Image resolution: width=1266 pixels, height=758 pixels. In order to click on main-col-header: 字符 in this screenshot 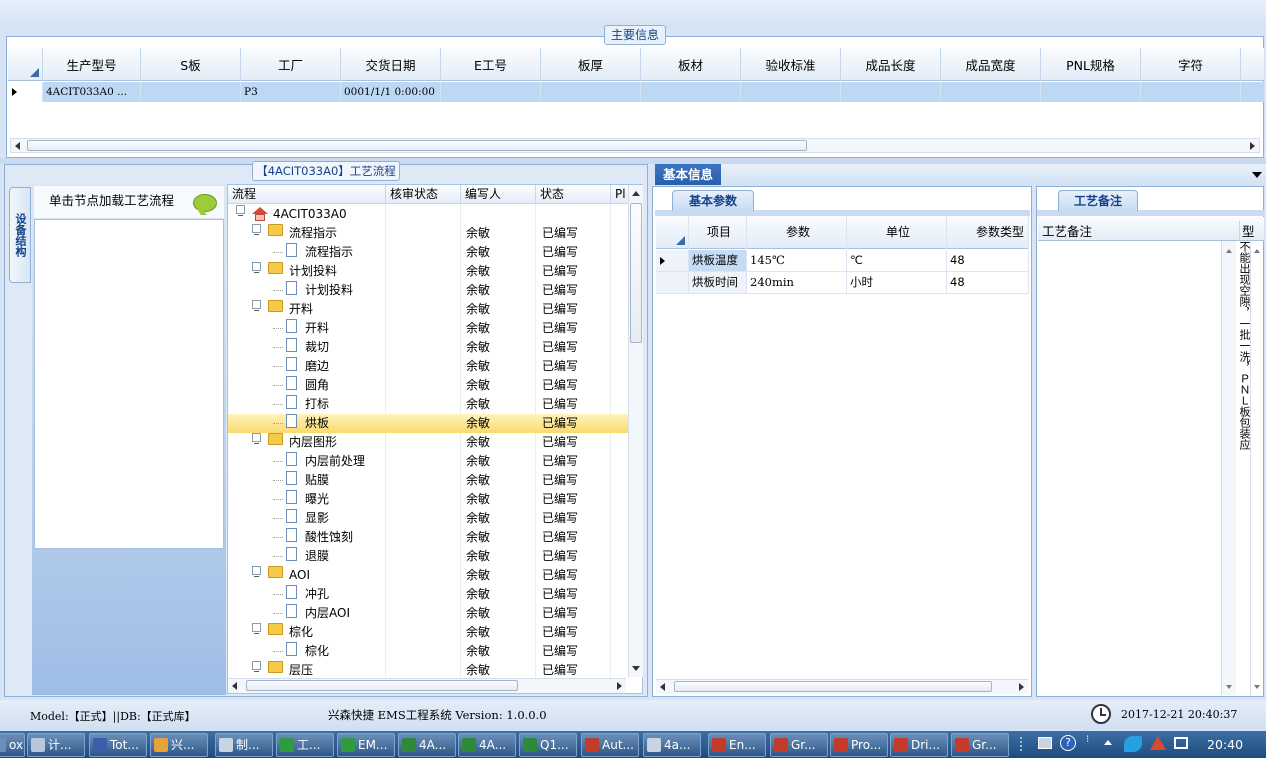, I will do `click(1191, 64)`.